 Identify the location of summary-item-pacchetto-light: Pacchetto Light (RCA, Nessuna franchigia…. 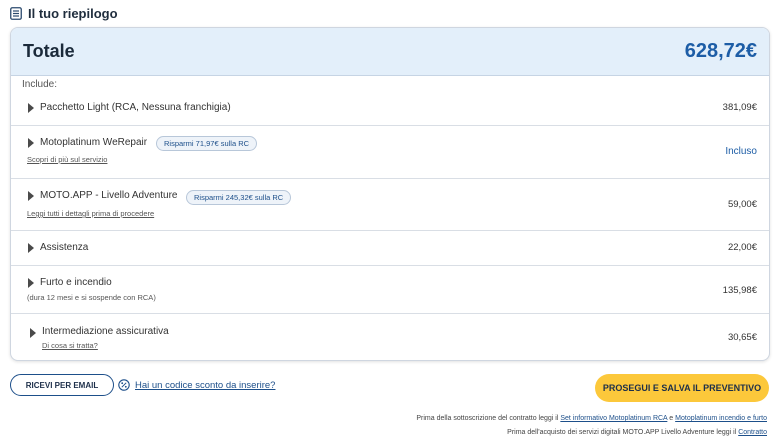
(390, 108).